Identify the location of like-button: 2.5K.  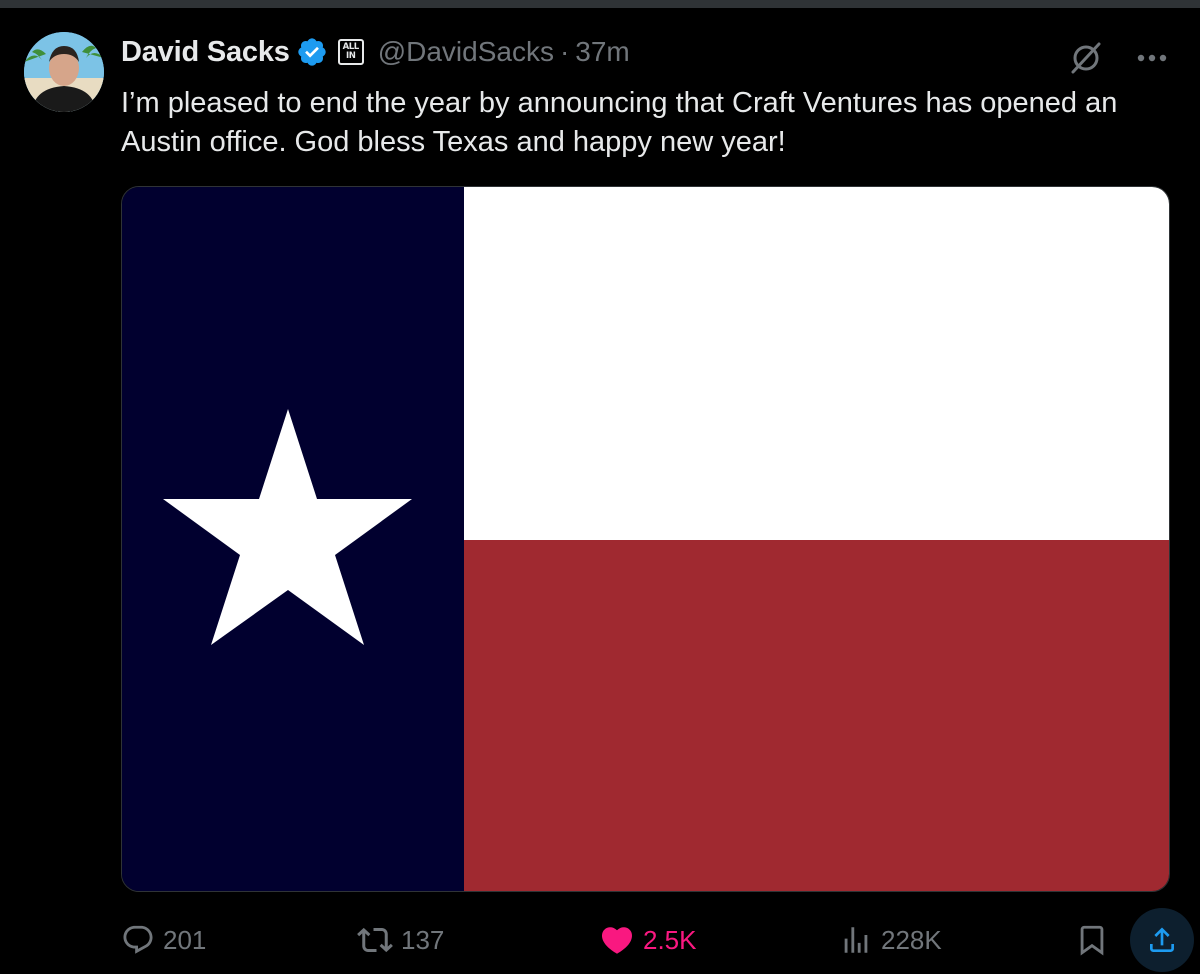
(648, 940).